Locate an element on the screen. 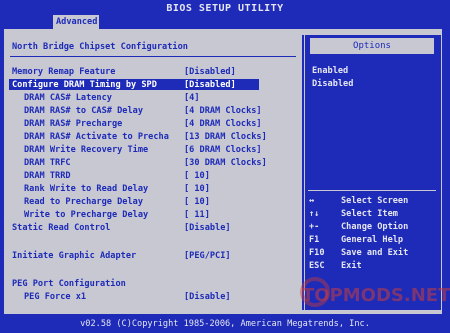  help-key-select-screen: ↔ is located at coordinates (312, 201).